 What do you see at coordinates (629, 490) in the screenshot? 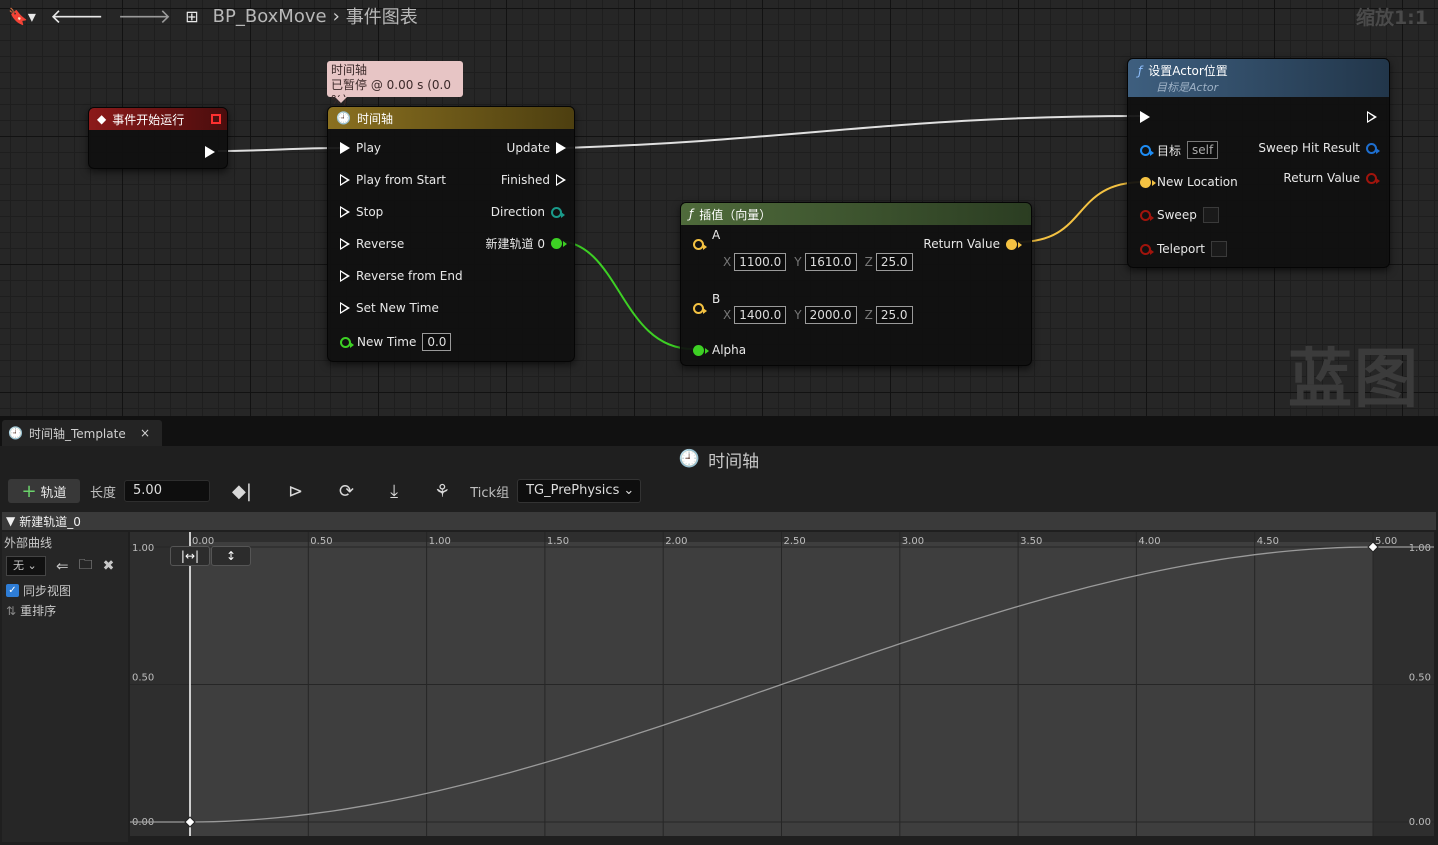
I see `chevron-down-icon: ⌄` at bounding box center [629, 490].